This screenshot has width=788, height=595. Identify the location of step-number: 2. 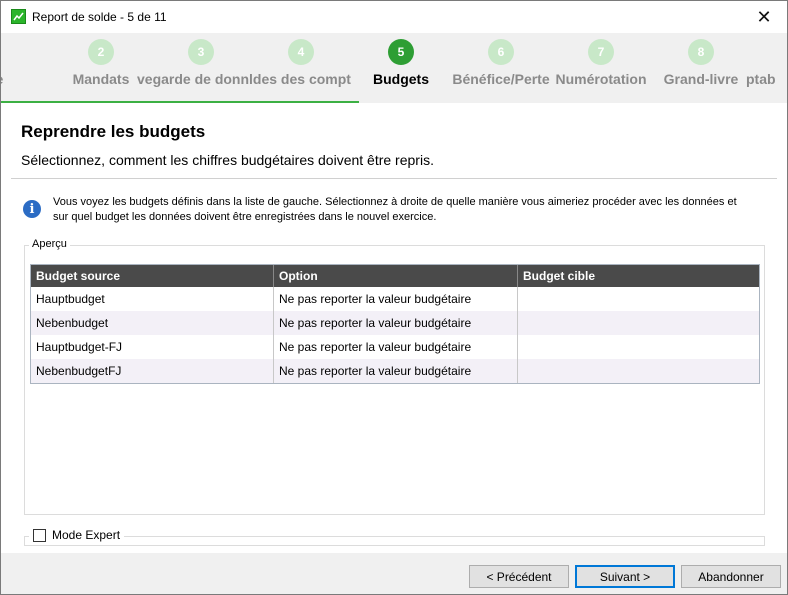
(101, 52).